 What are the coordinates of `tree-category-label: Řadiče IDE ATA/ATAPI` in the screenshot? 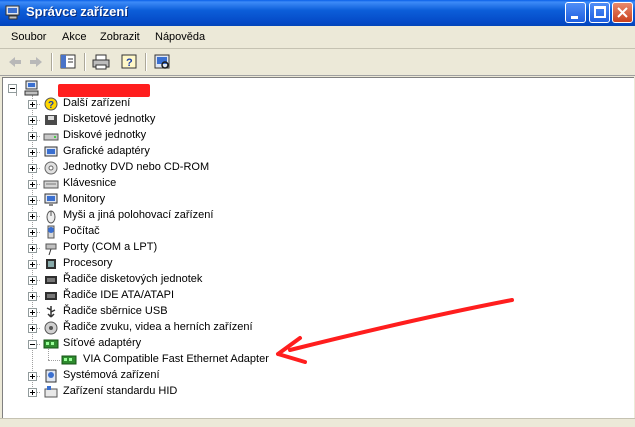 It's located at (119, 295).